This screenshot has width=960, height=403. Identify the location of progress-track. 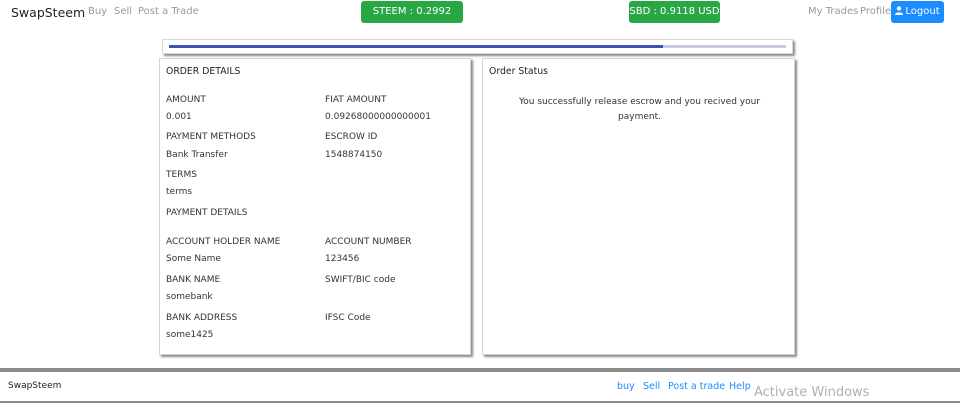
(477, 46).